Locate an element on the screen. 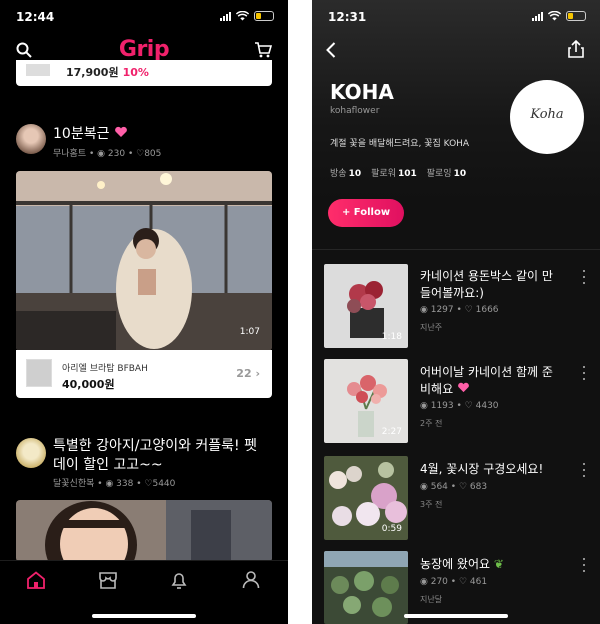  product-count: 22 is located at coordinates (244, 373).